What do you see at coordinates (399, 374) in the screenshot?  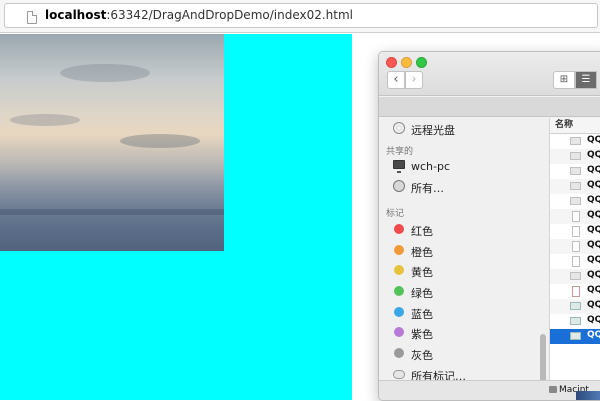 I see `all-tags-icon` at bounding box center [399, 374].